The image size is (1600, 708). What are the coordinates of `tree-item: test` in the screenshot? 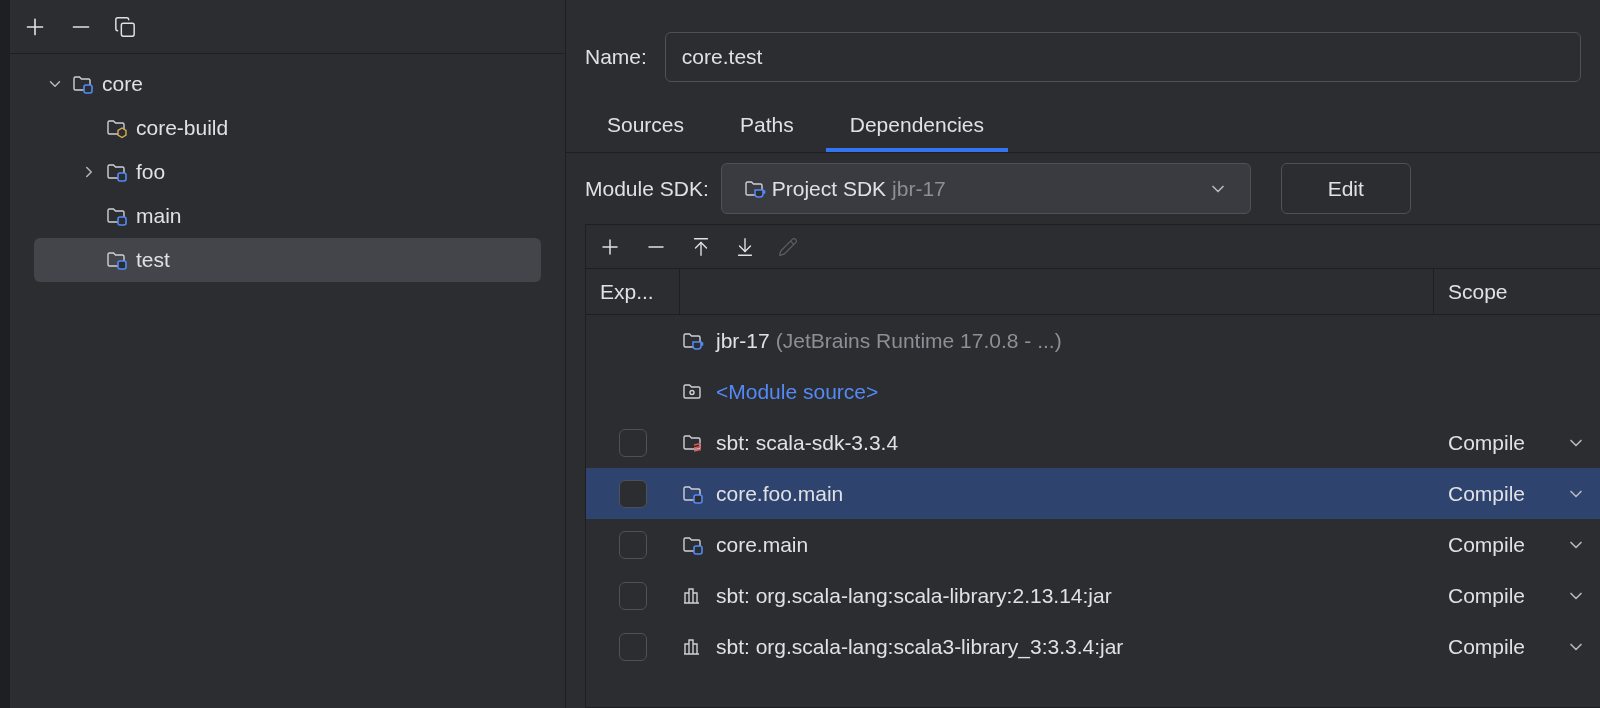 It's located at (287, 260).